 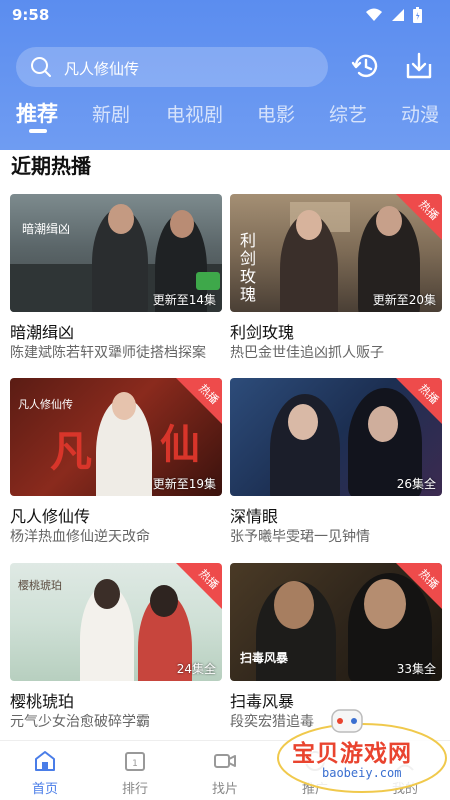 I want to click on watermark: 宝贝游戏网 baobeiy.com, so click(x=362, y=751).